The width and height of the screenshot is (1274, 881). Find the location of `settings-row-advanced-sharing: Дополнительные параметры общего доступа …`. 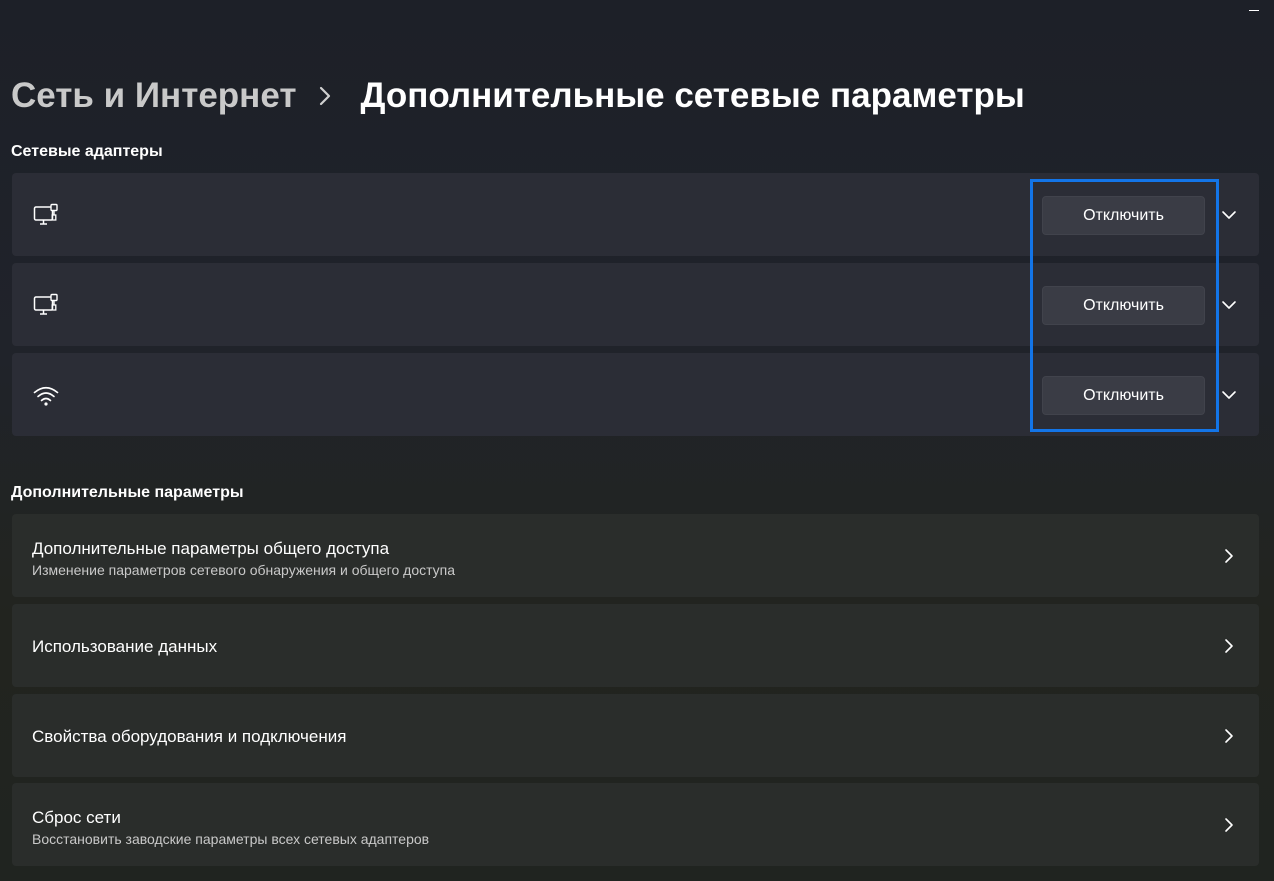

settings-row-advanced-sharing: Дополнительные параметры общего доступа … is located at coordinates (635, 555).